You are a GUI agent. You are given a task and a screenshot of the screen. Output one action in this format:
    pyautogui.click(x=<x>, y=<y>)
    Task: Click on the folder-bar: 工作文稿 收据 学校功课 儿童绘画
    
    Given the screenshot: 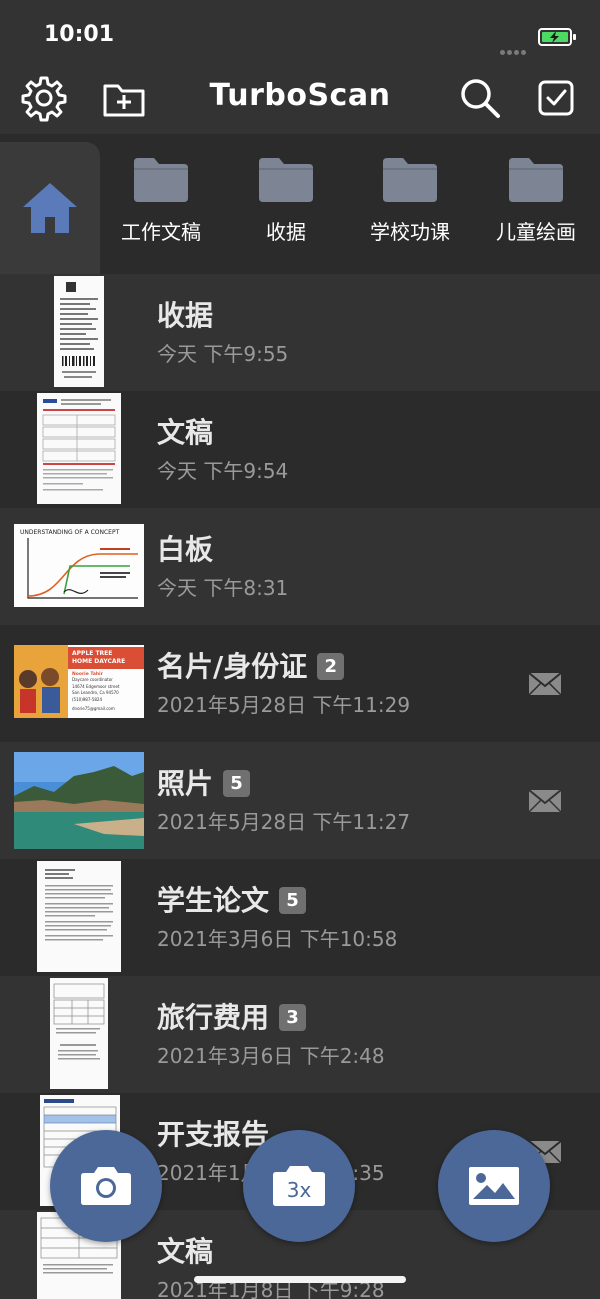 What is the action you would take?
    pyautogui.click(x=300, y=204)
    